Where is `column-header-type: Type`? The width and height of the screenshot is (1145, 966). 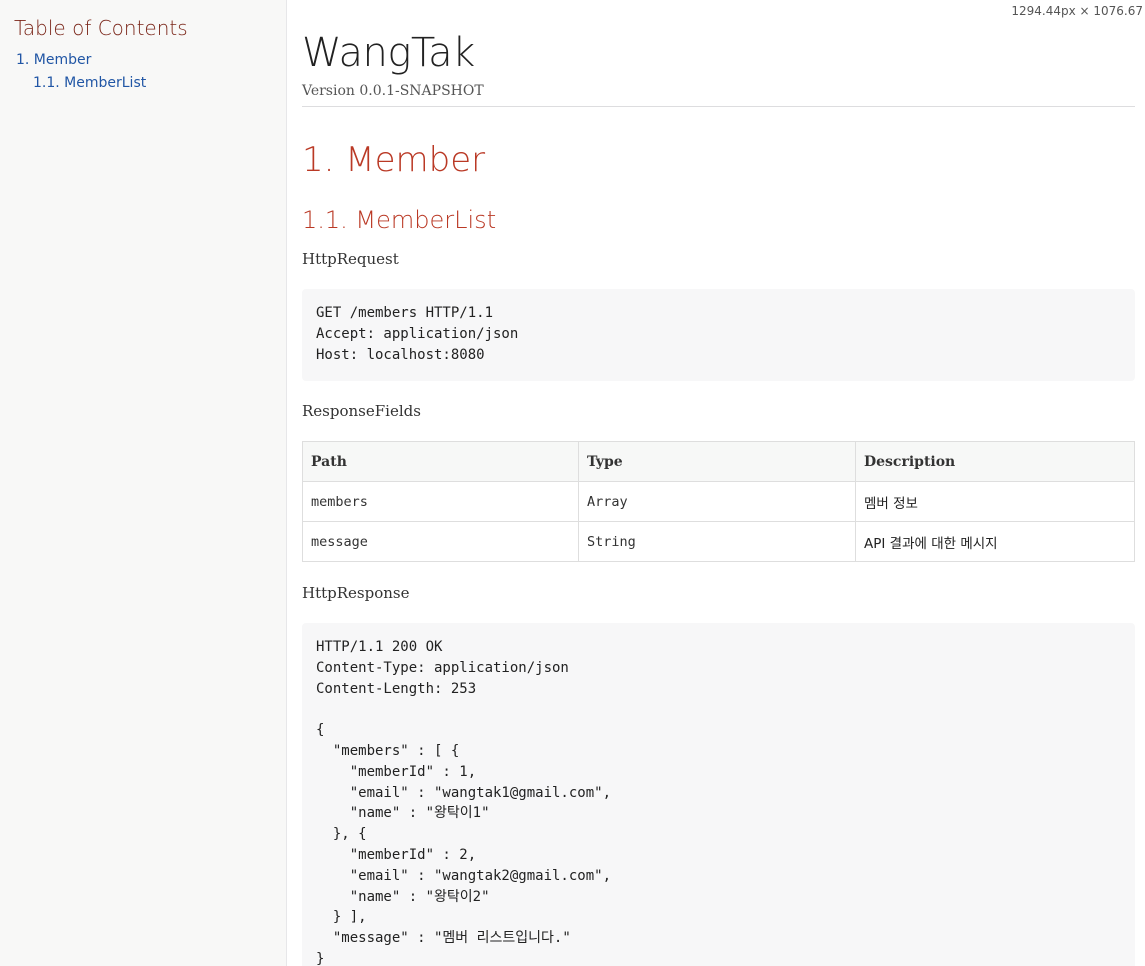 column-header-type: Type is located at coordinates (717, 461).